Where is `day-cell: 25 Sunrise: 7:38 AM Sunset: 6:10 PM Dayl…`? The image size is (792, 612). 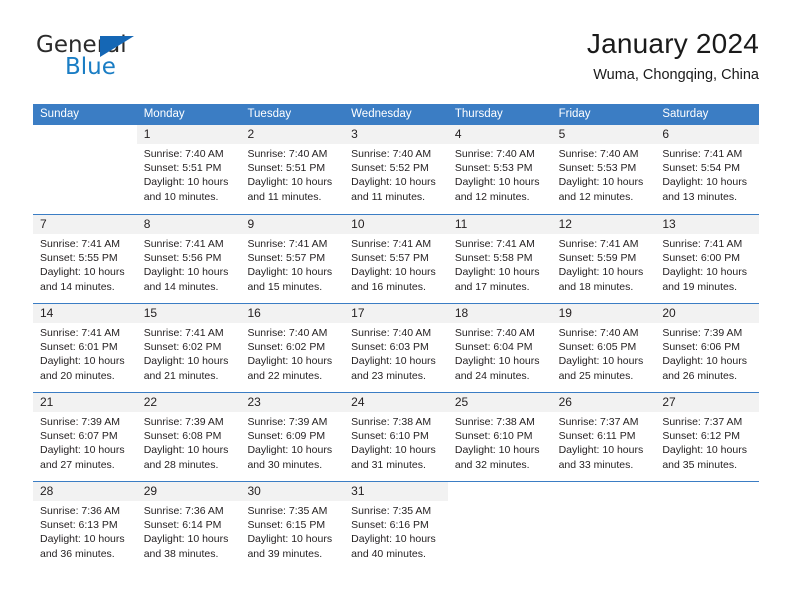
day-cell: 25 Sunrise: 7:38 AM Sunset: 6:10 PM Dayl… is located at coordinates (499, 437).